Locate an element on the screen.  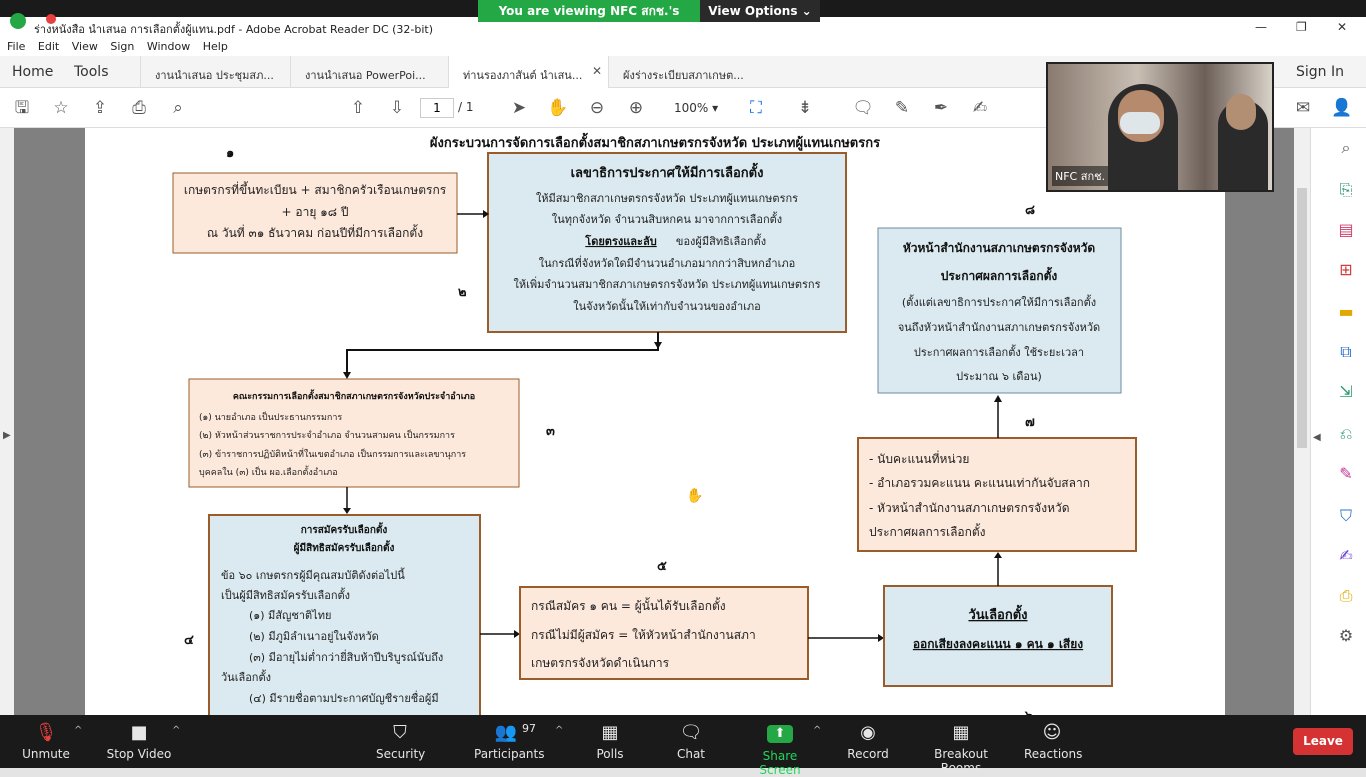
hand-tool-icon: ✋ is located at coordinates (558, 108).